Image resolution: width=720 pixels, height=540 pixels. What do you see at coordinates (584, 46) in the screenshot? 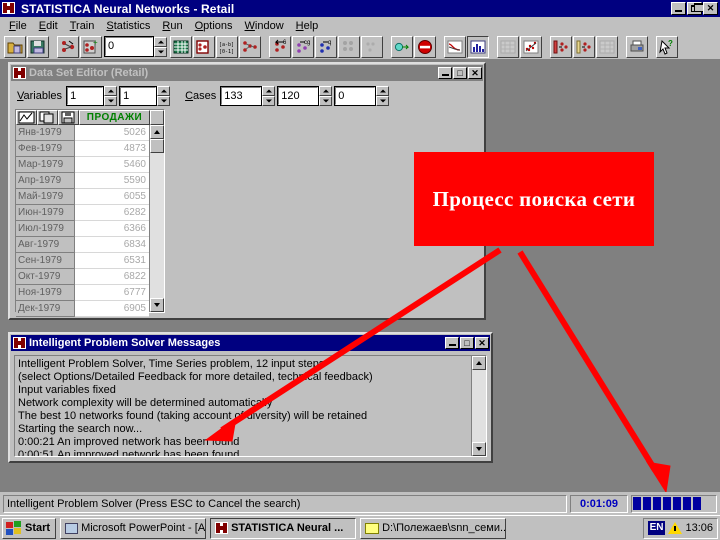
I see `descriptive-stats-button` at bounding box center [584, 46].